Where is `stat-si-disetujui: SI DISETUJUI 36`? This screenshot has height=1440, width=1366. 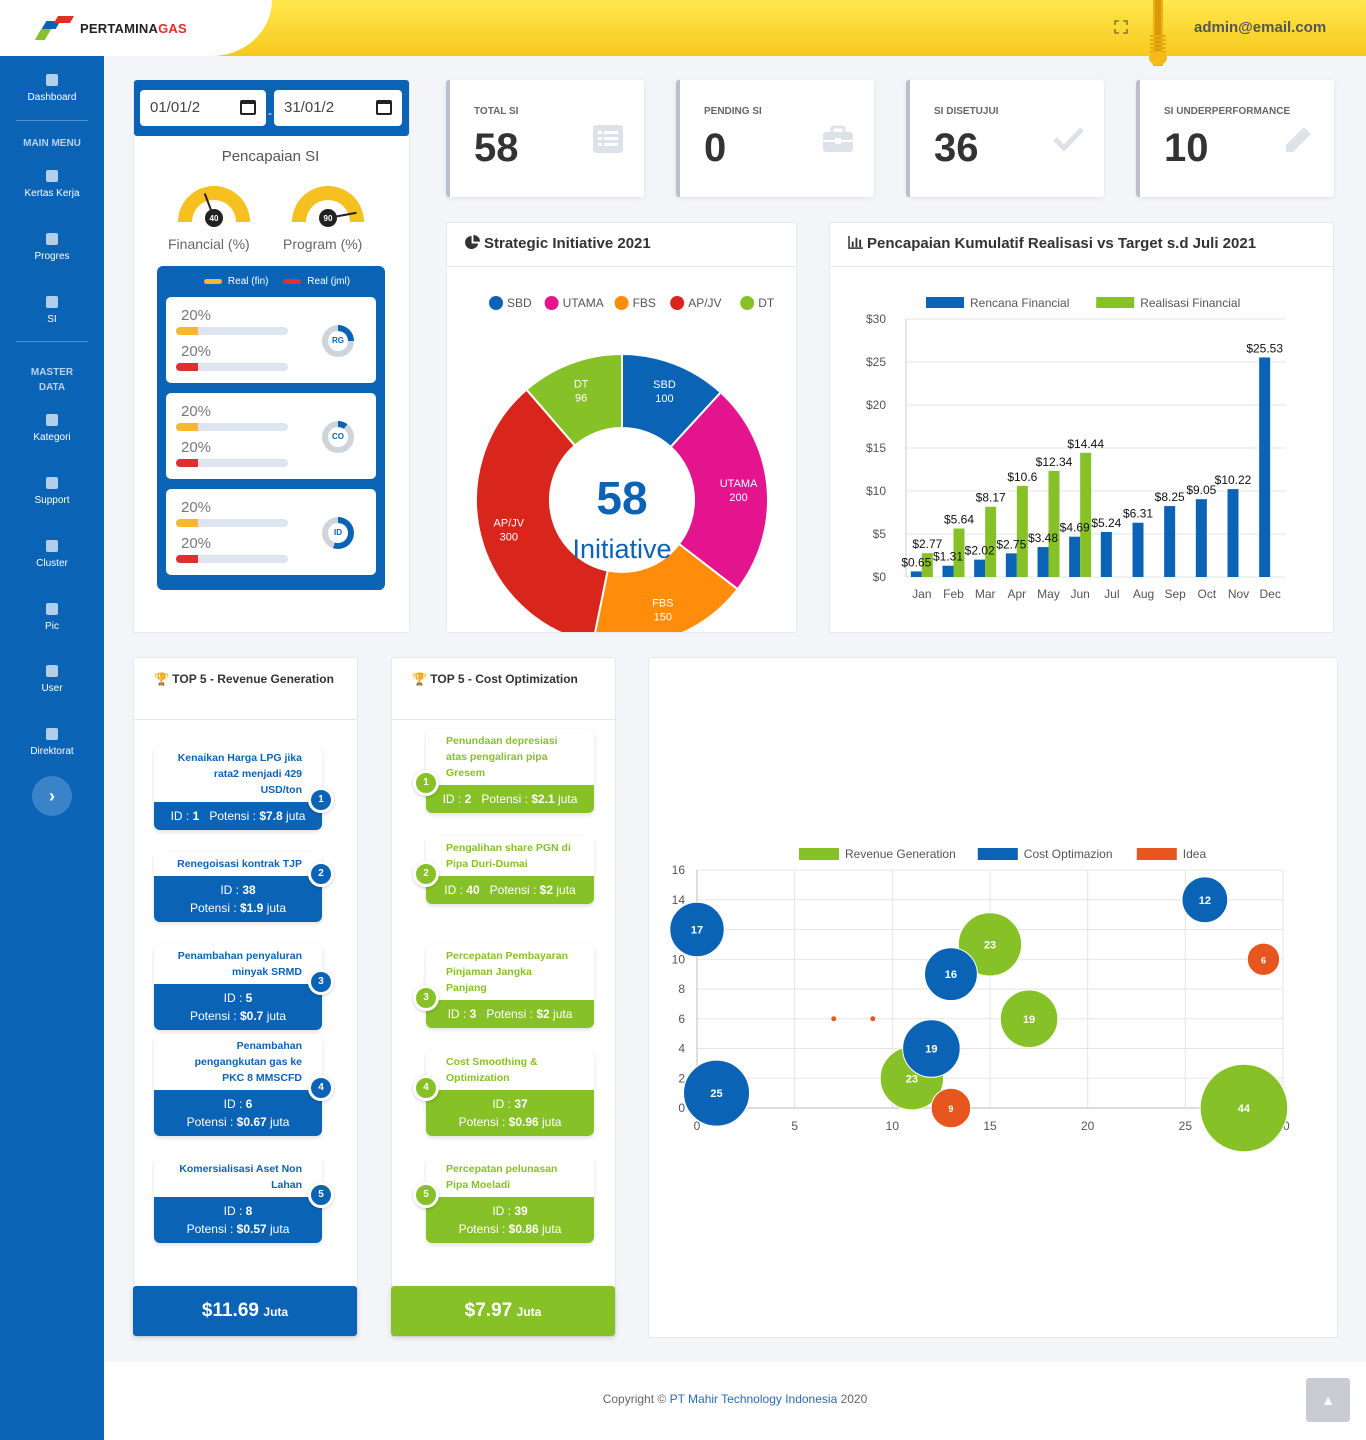 stat-si-disetujui: SI DISETUJUI 36 is located at coordinates (1005, 138).